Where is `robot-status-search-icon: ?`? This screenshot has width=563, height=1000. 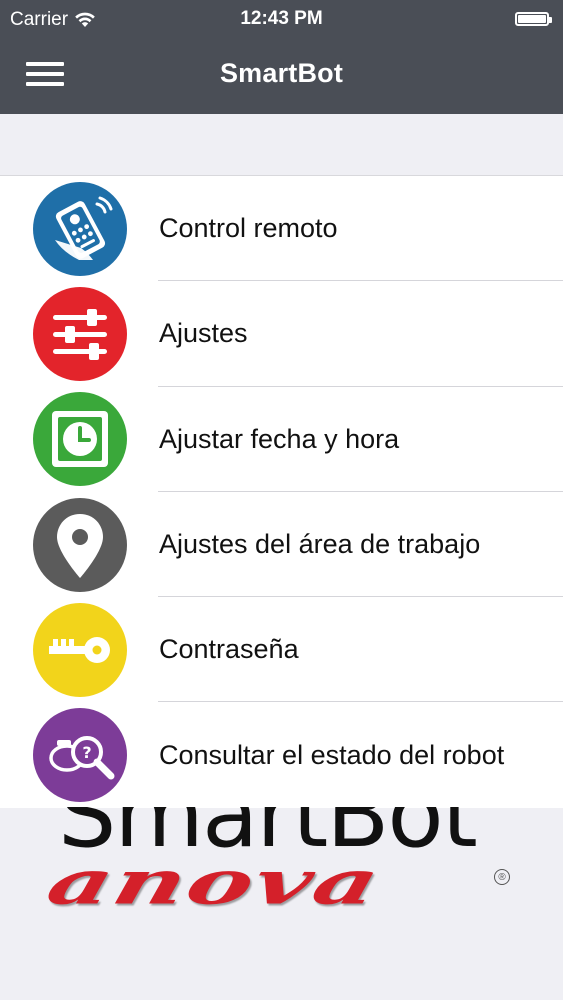
robot-status-search-icon: ? is located at coordinates (80, 755).